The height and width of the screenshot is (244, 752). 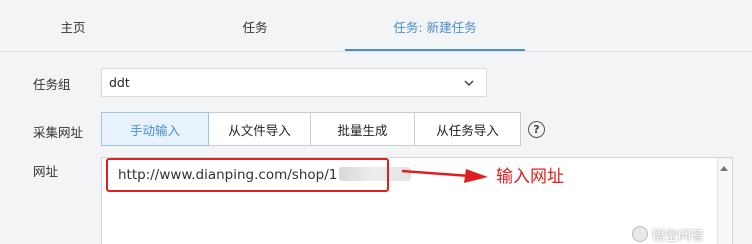 What do you see at coordinates (724, 168) in the screenshot?
I see `scroll-up-arrow-icon` at bounding box center [724, 168].